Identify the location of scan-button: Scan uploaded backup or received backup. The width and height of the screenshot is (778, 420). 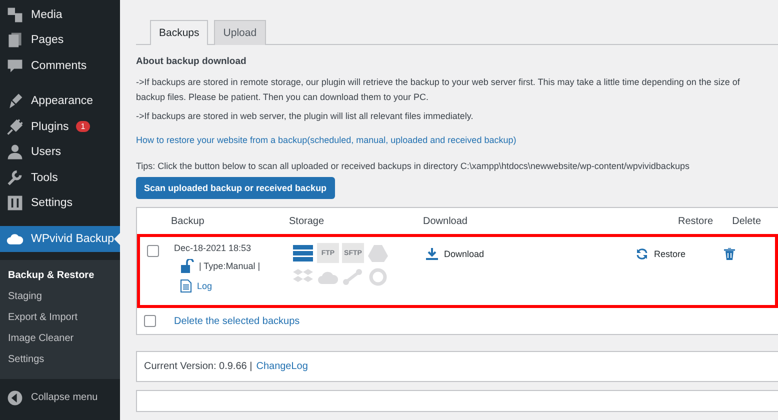
(235, 188).